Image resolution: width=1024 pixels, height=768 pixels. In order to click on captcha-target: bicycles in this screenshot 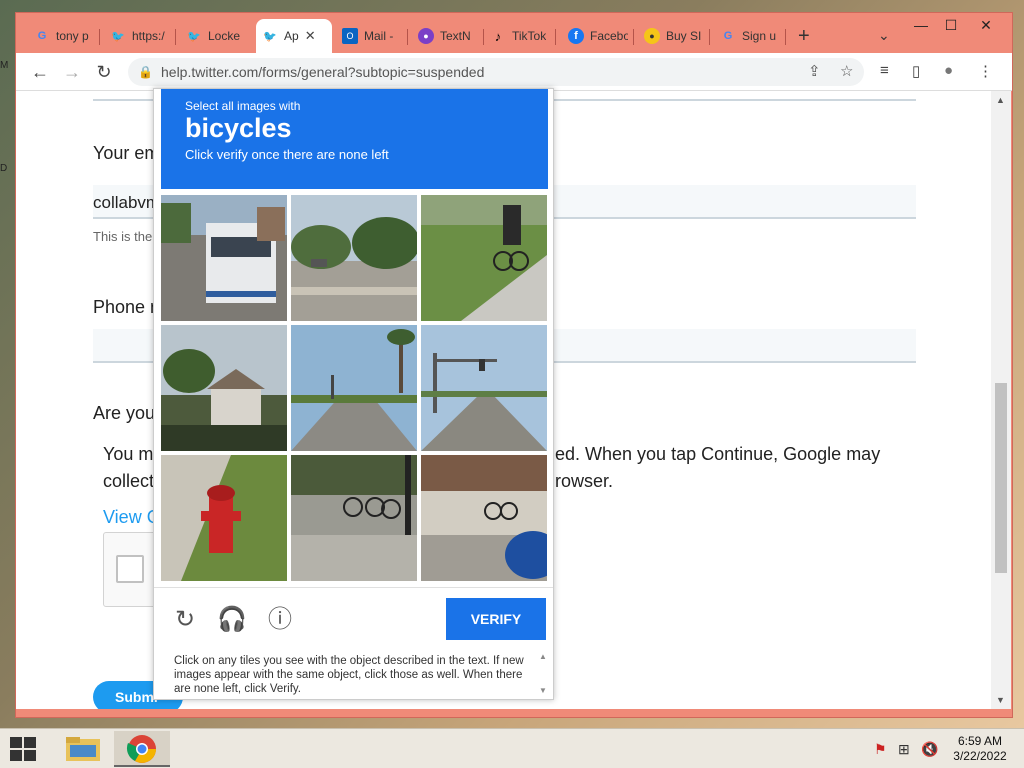, I will do `click(238, 128)`.